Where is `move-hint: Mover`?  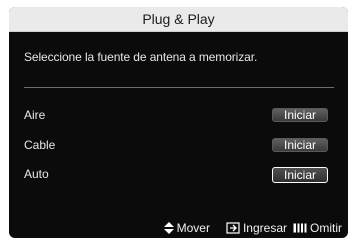
move-hint: Mover is located at coordinates (186, 228).